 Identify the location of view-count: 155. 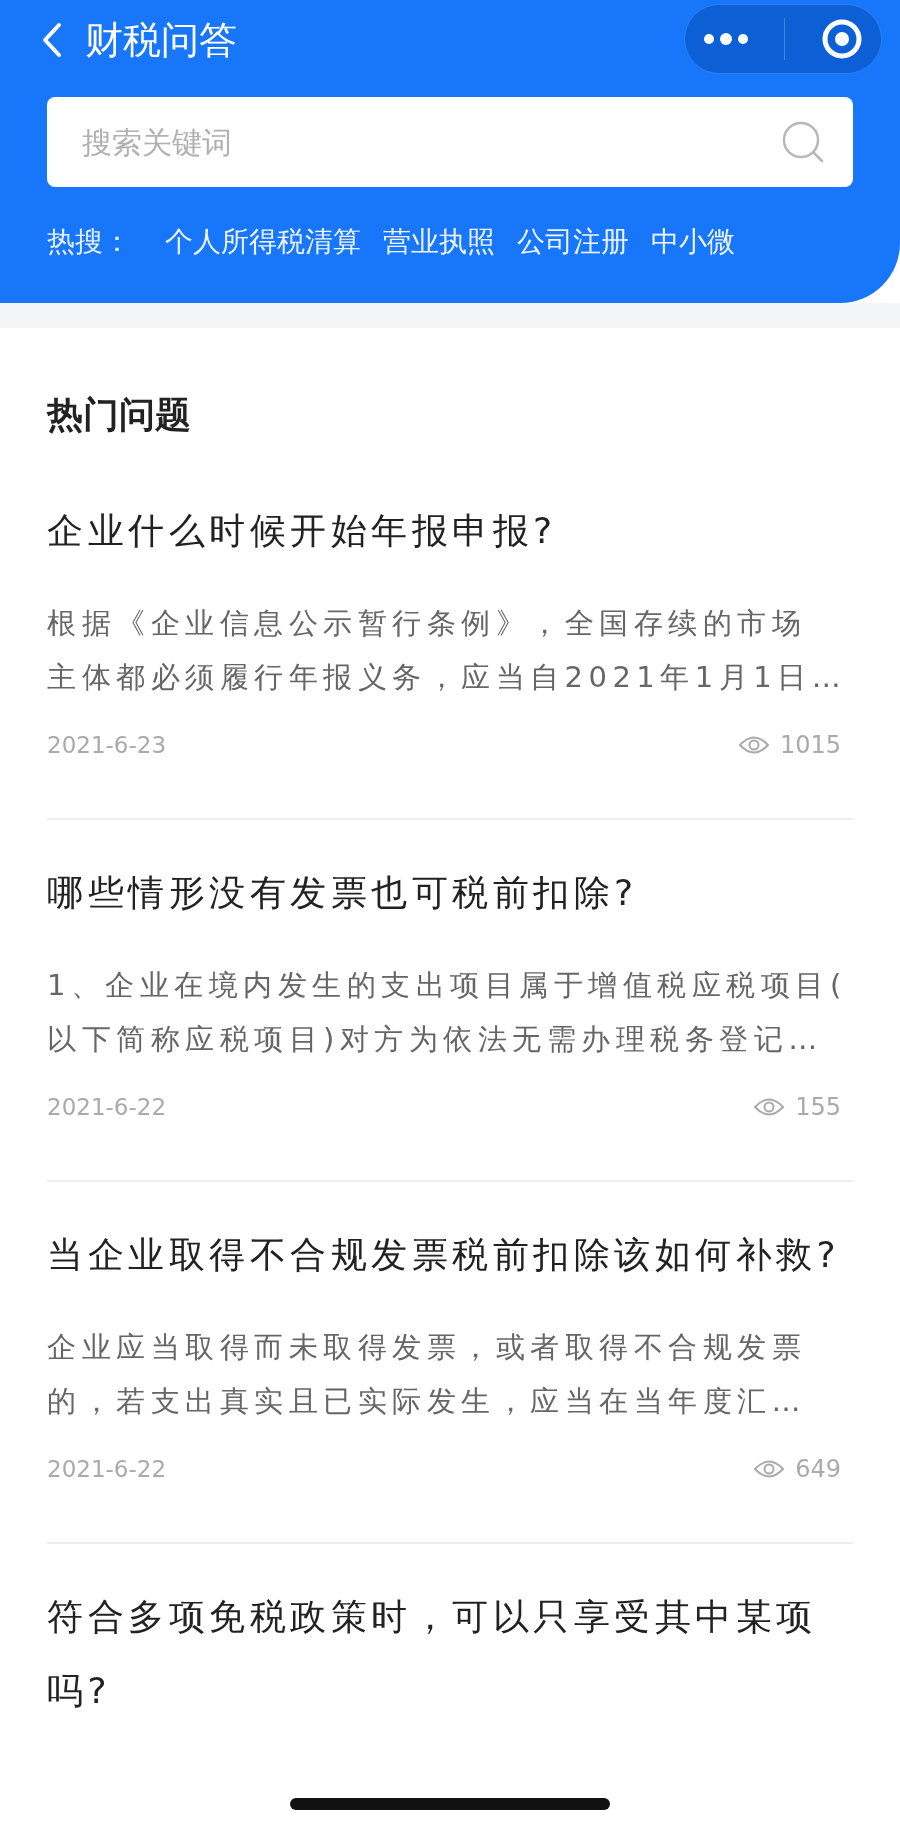
(818, 1107).